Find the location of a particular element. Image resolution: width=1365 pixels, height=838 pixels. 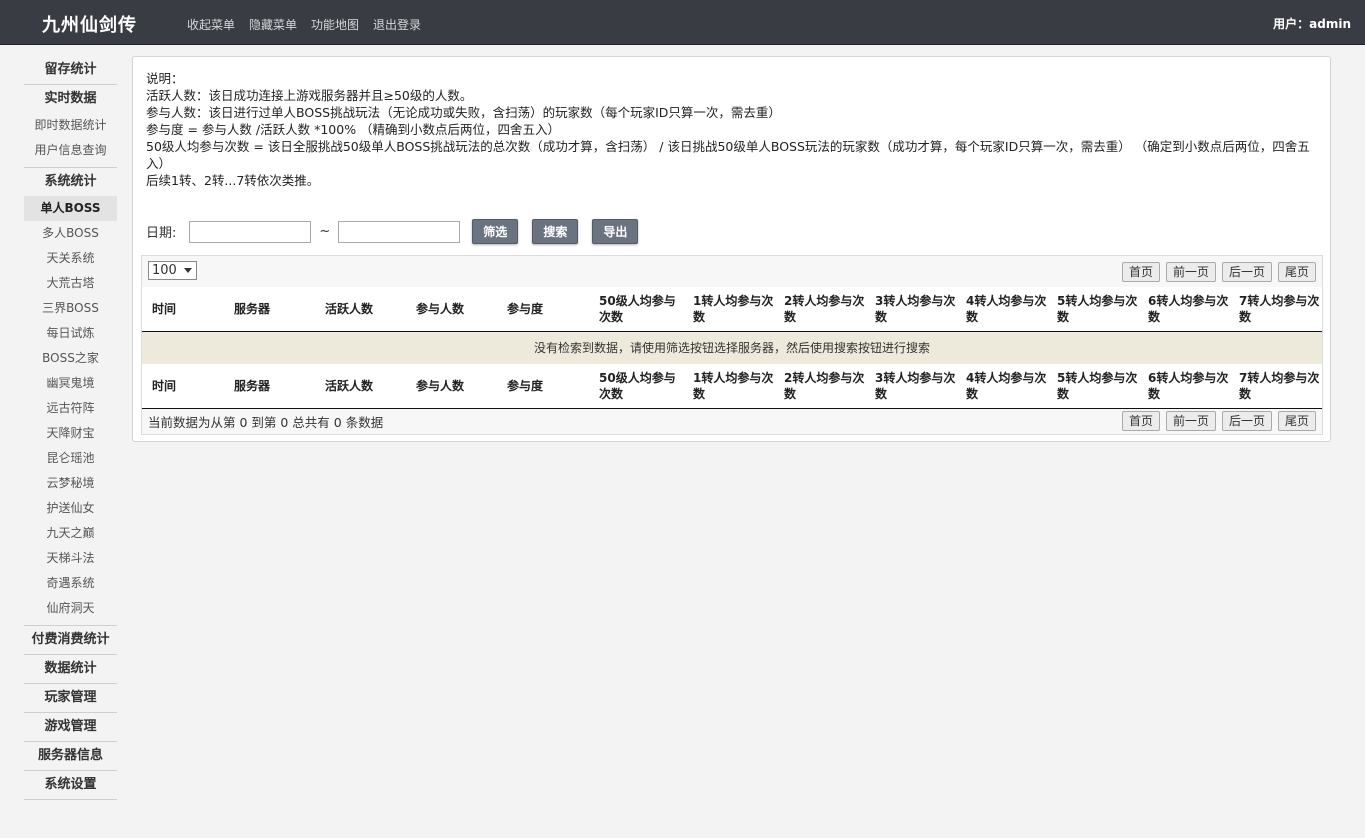

sidebar-item-xianfu: 仙府洞天 is located at coordinates (70, 608).